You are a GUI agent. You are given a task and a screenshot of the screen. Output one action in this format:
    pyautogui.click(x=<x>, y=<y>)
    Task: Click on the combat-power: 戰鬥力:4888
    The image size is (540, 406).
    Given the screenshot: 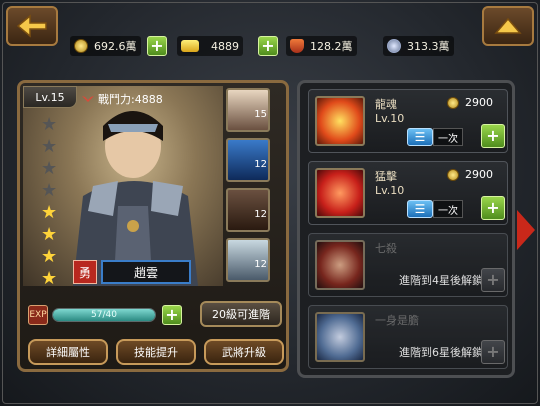 What is the action you would take?
    pyautogui.click(x=122, y=99)
    